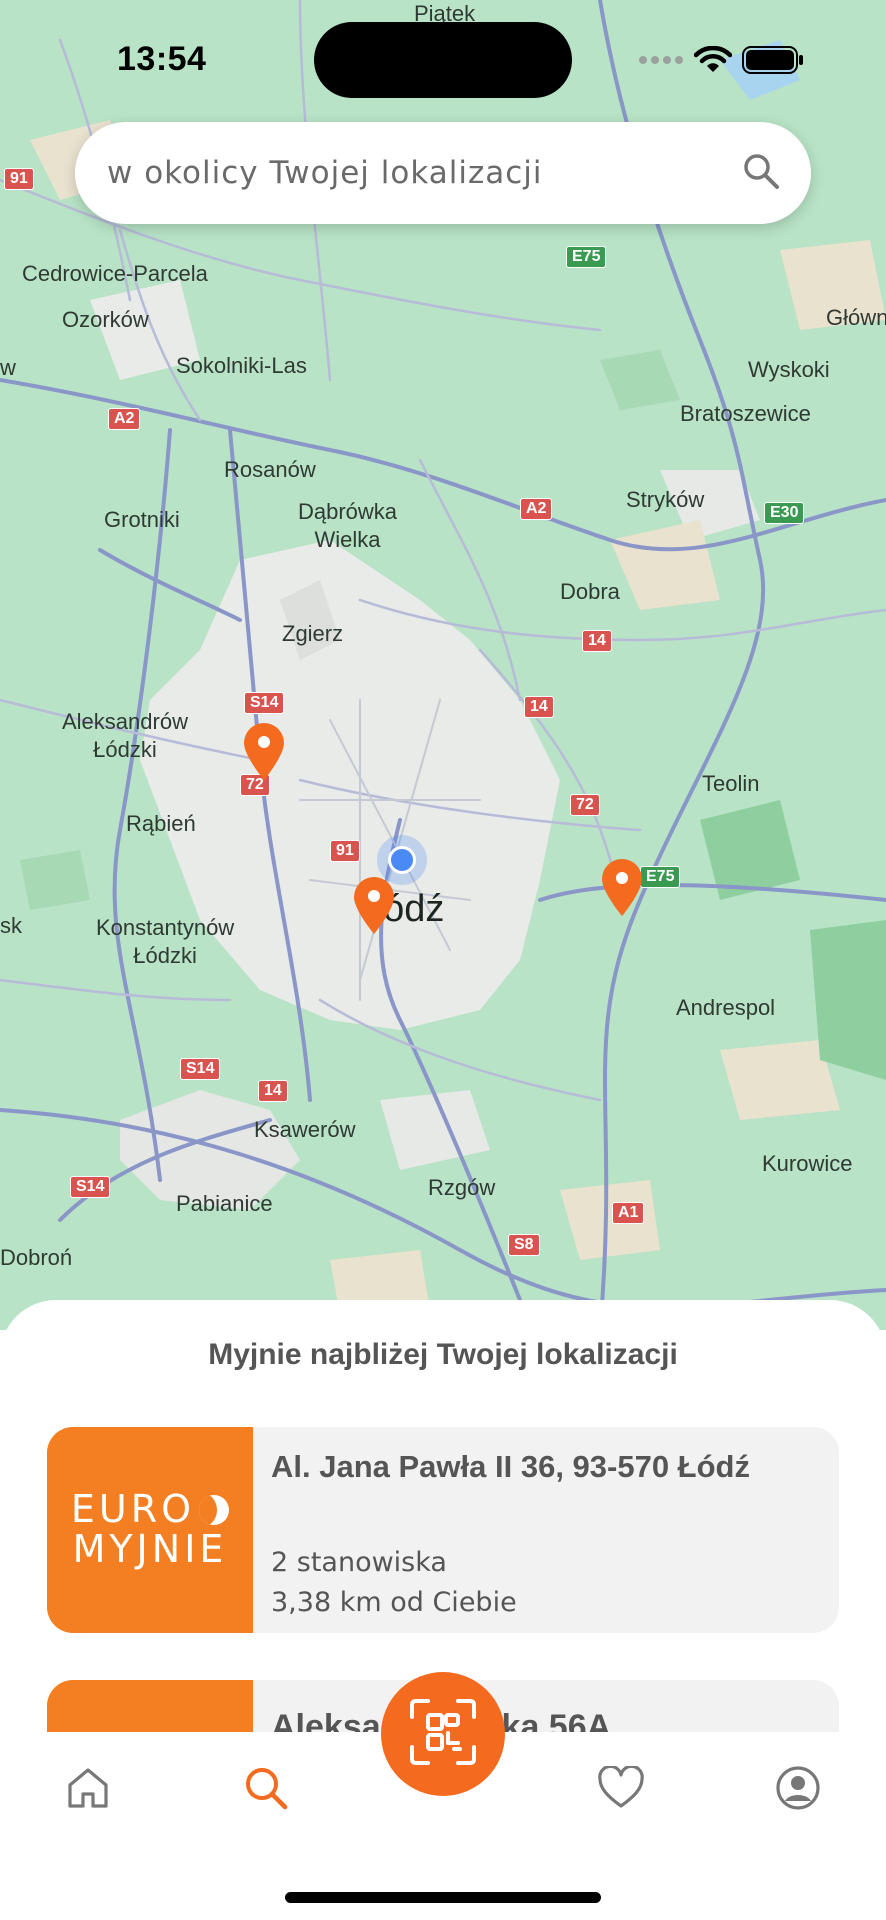 The image size is (886, 1920). What do you see at coordinates (661, 62) in the screenshot?
I see `cellular-icon` at bounding box center [661, 62].